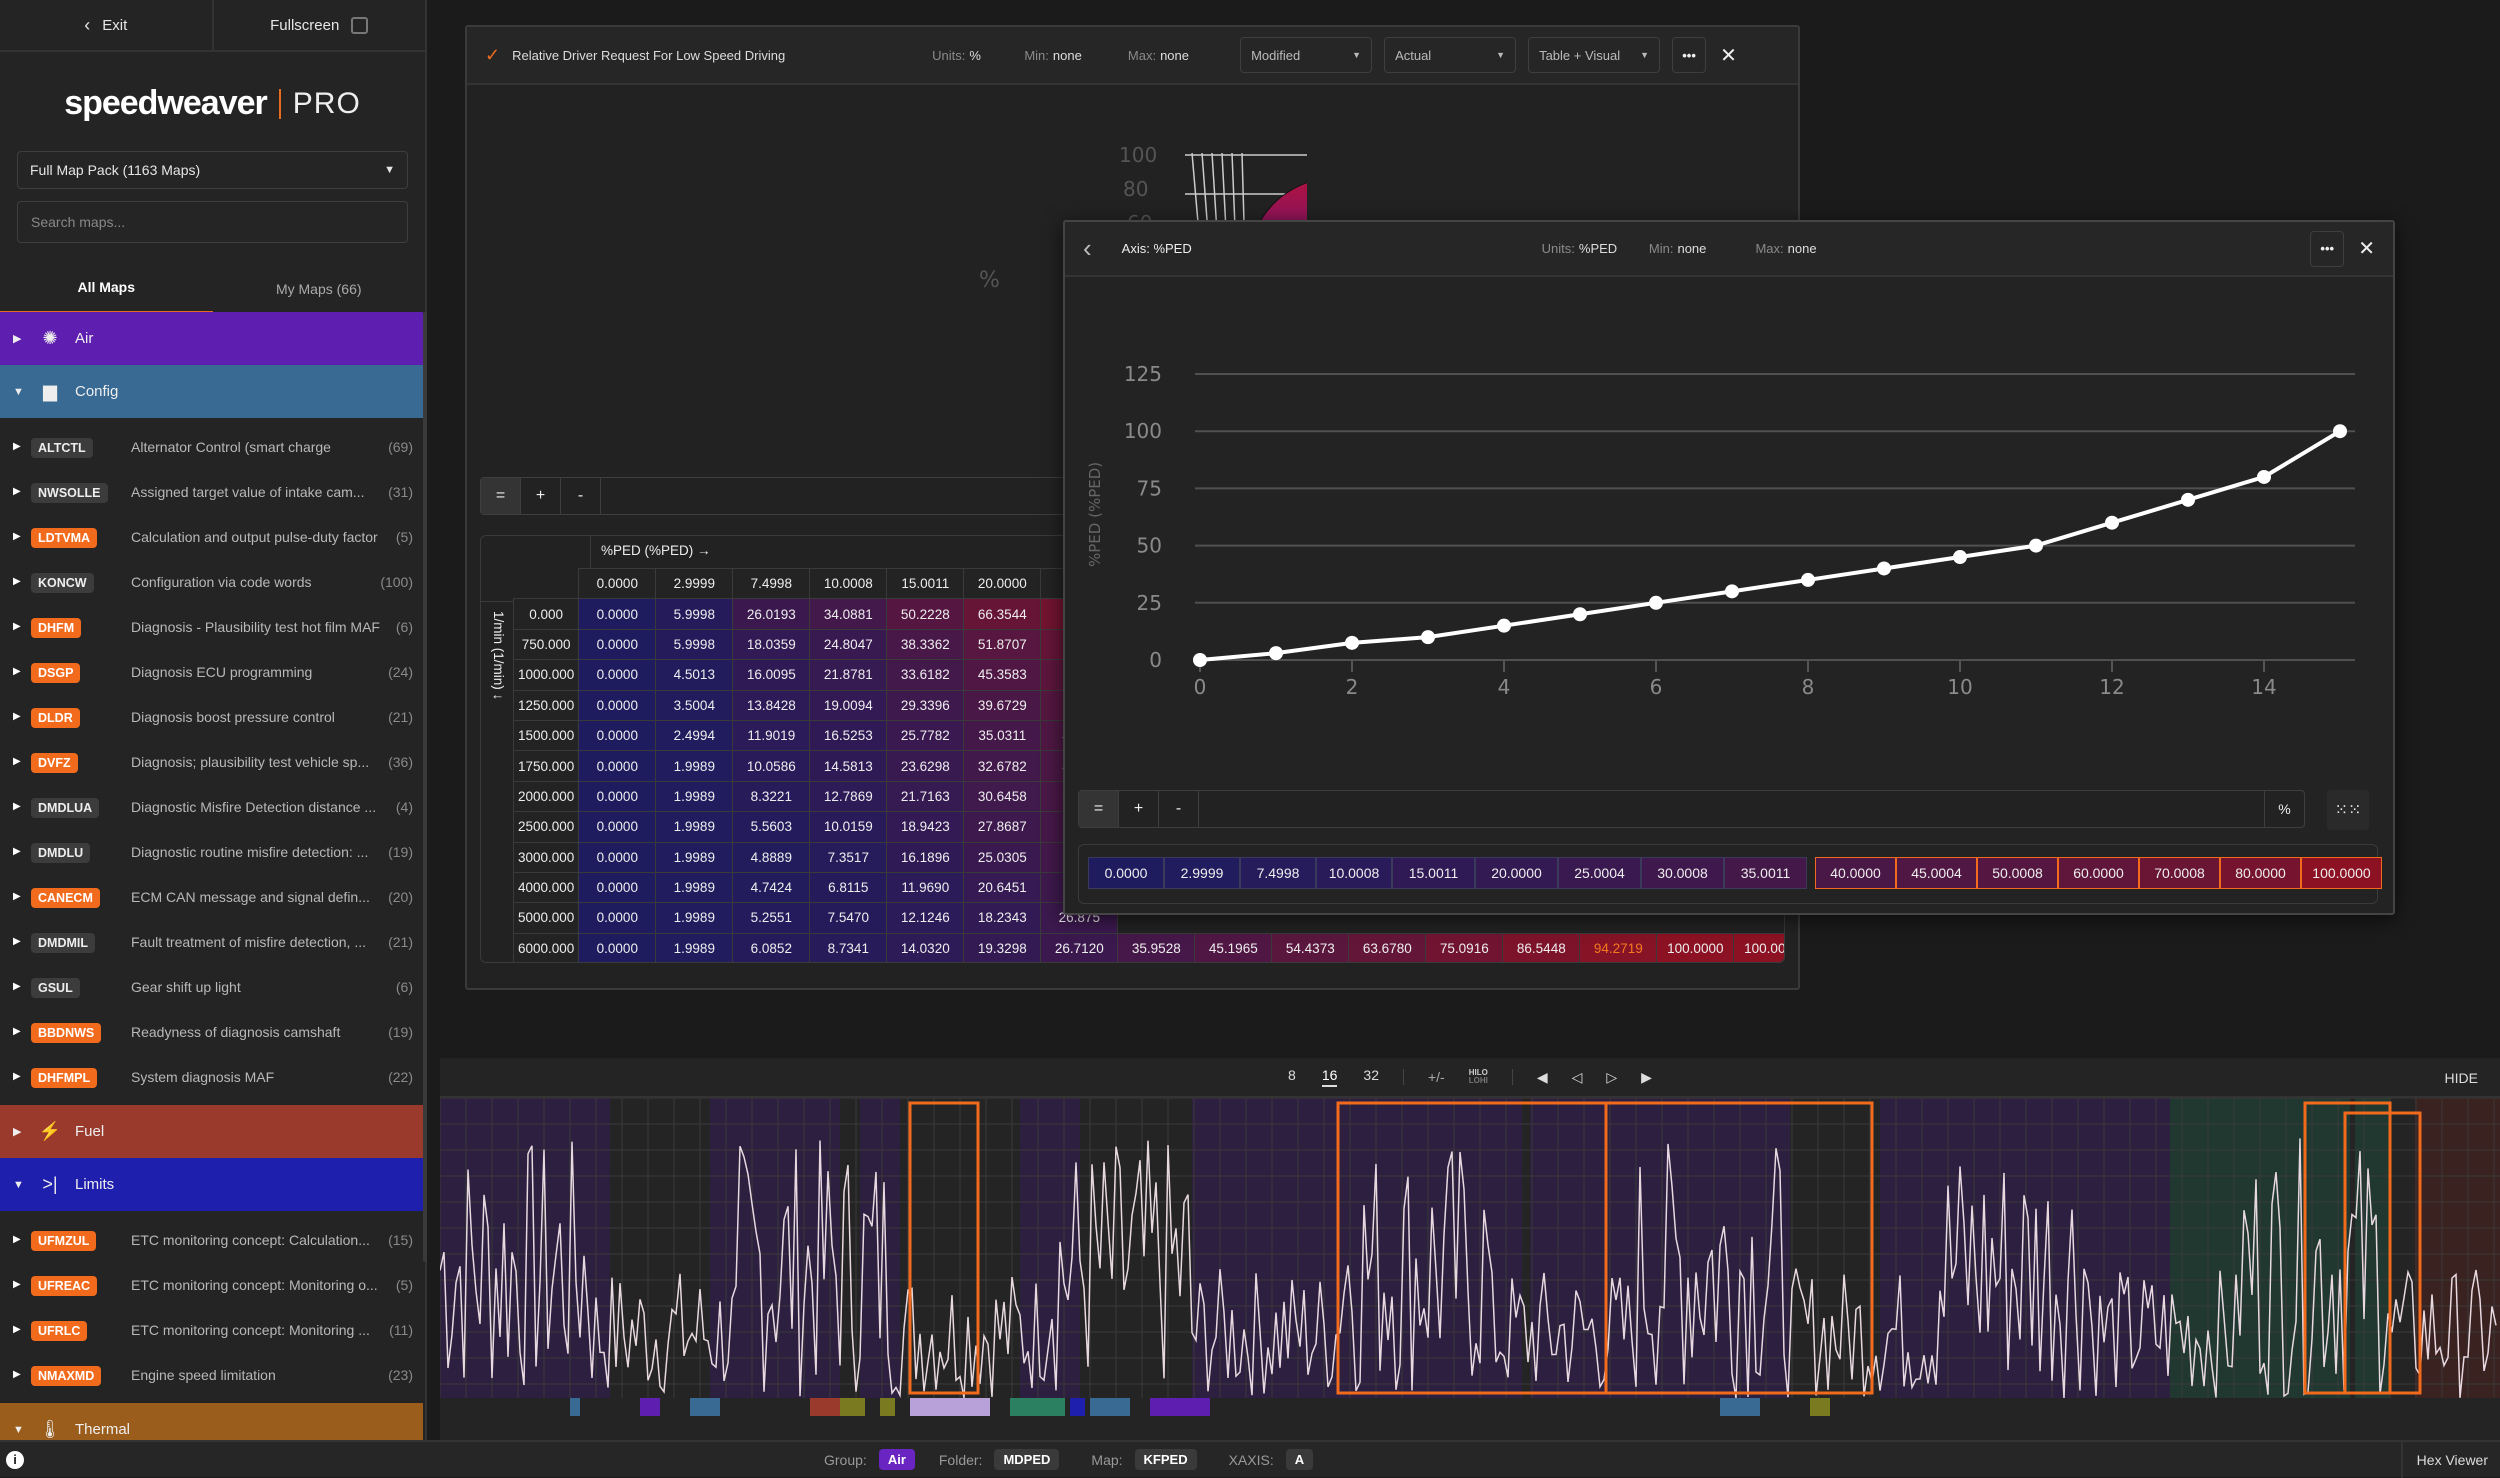 Image resolution: width=2500 pixels, height=1478 pixels. I want to click on value-cell: 4.5013, so click(694, 675).